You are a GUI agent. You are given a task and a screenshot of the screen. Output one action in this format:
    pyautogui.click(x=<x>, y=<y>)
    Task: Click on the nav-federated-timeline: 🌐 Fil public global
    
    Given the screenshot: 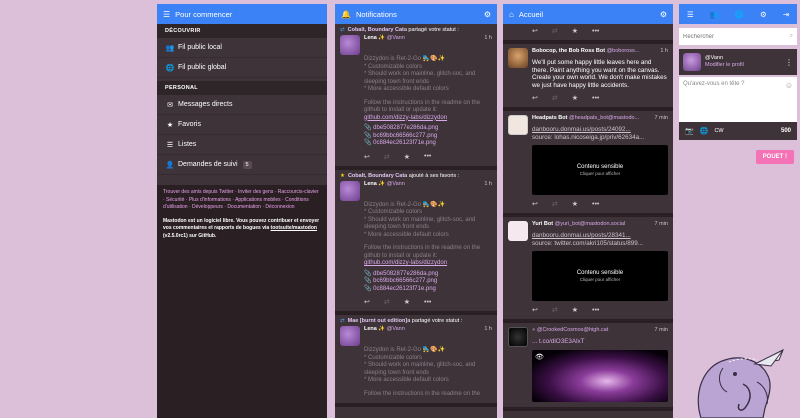 What is the action you would take?
    pyautogui.click(x=242, y=68)
    